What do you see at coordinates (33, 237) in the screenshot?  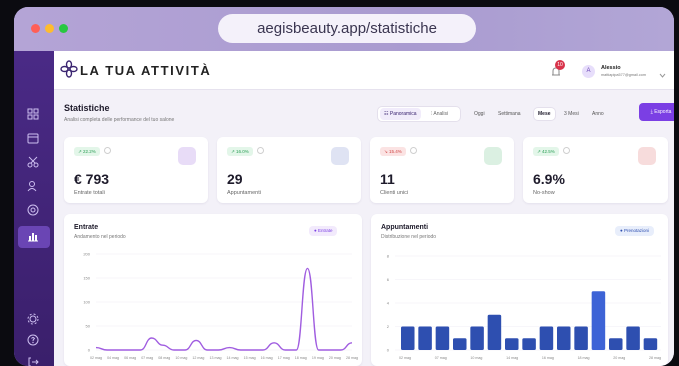 I see `statistics-icon` at bounding box center [33, 237].